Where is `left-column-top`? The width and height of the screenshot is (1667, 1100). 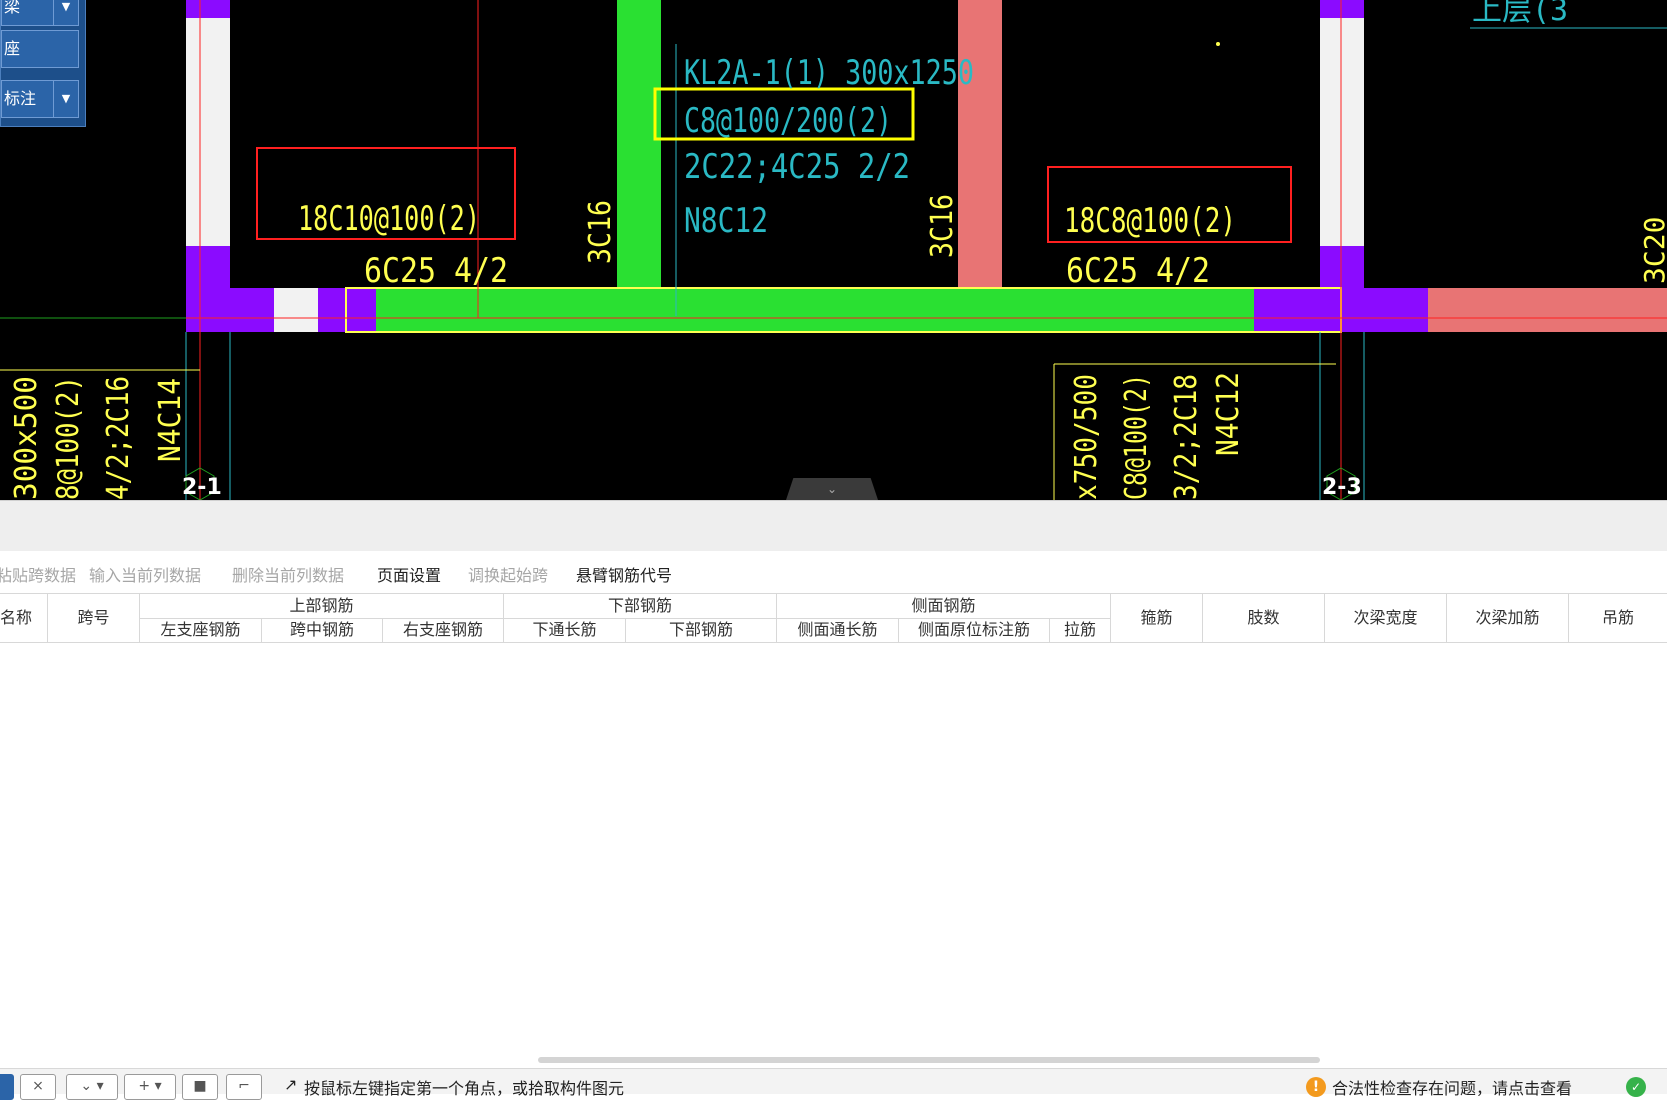
left-column-top is located at coordinates (208, 9).